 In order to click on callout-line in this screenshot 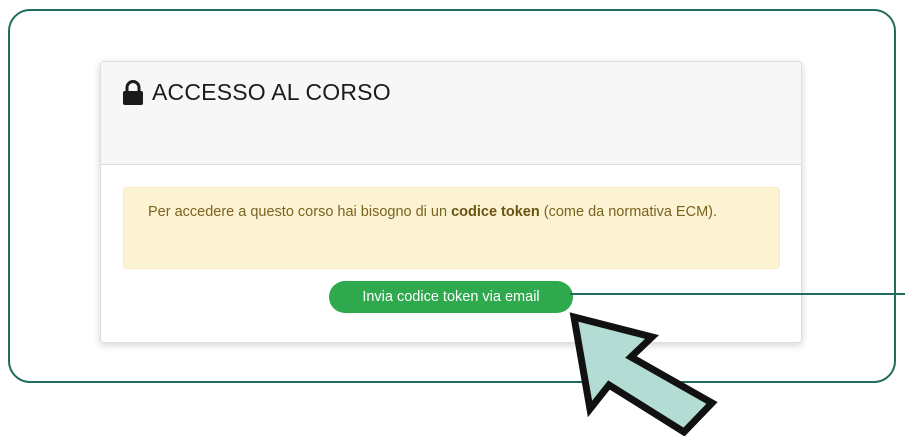, I will do `click(737, 294)`.